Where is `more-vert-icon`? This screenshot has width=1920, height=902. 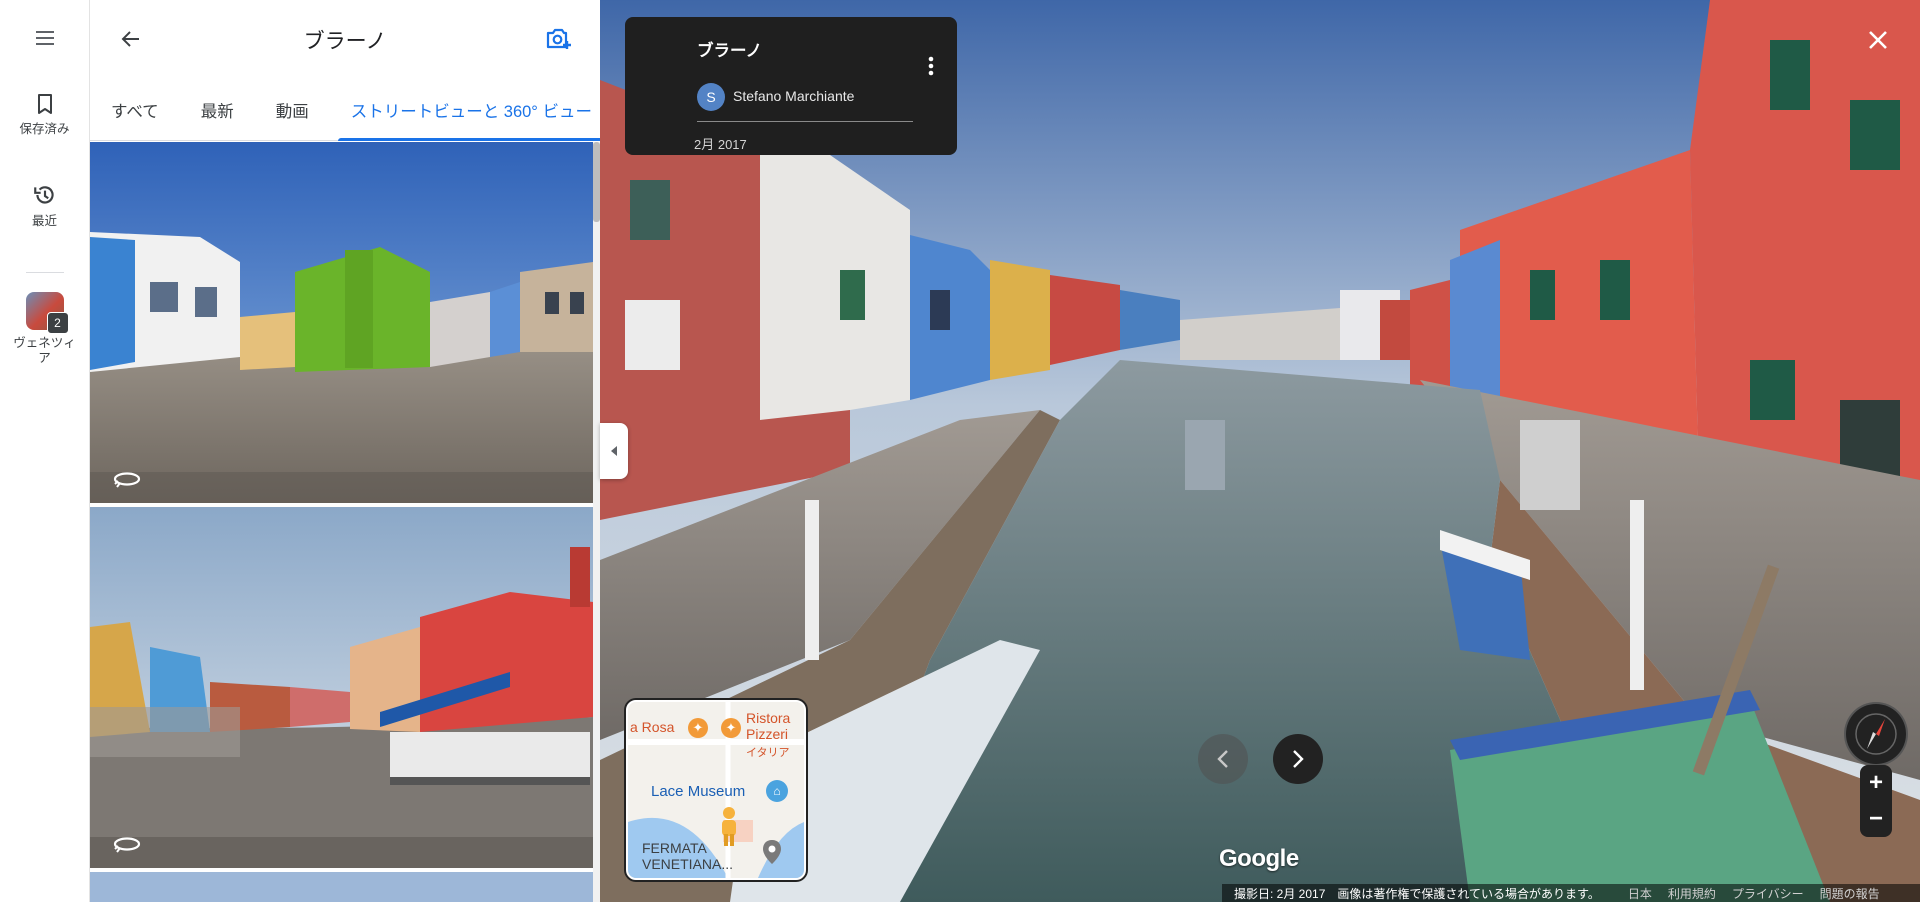
more-vert-icon is located at coordinates (931, 66).